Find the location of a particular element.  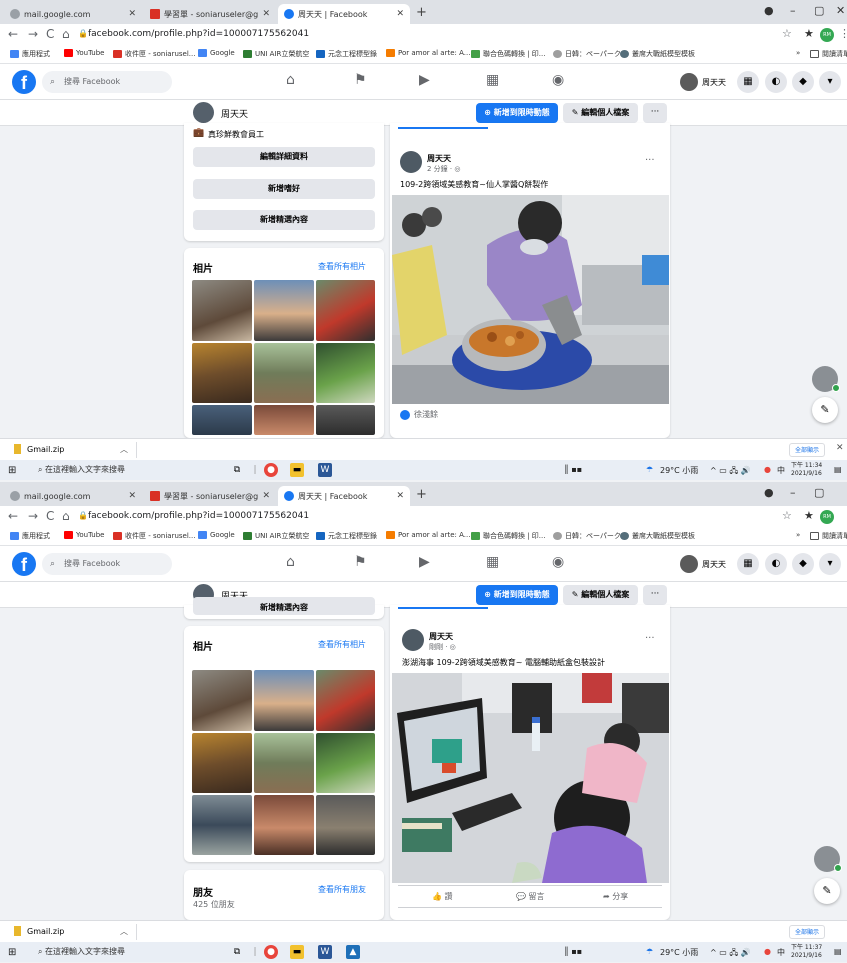

notifications-bell-icon: ◆ is located at coordinates (803, 82).